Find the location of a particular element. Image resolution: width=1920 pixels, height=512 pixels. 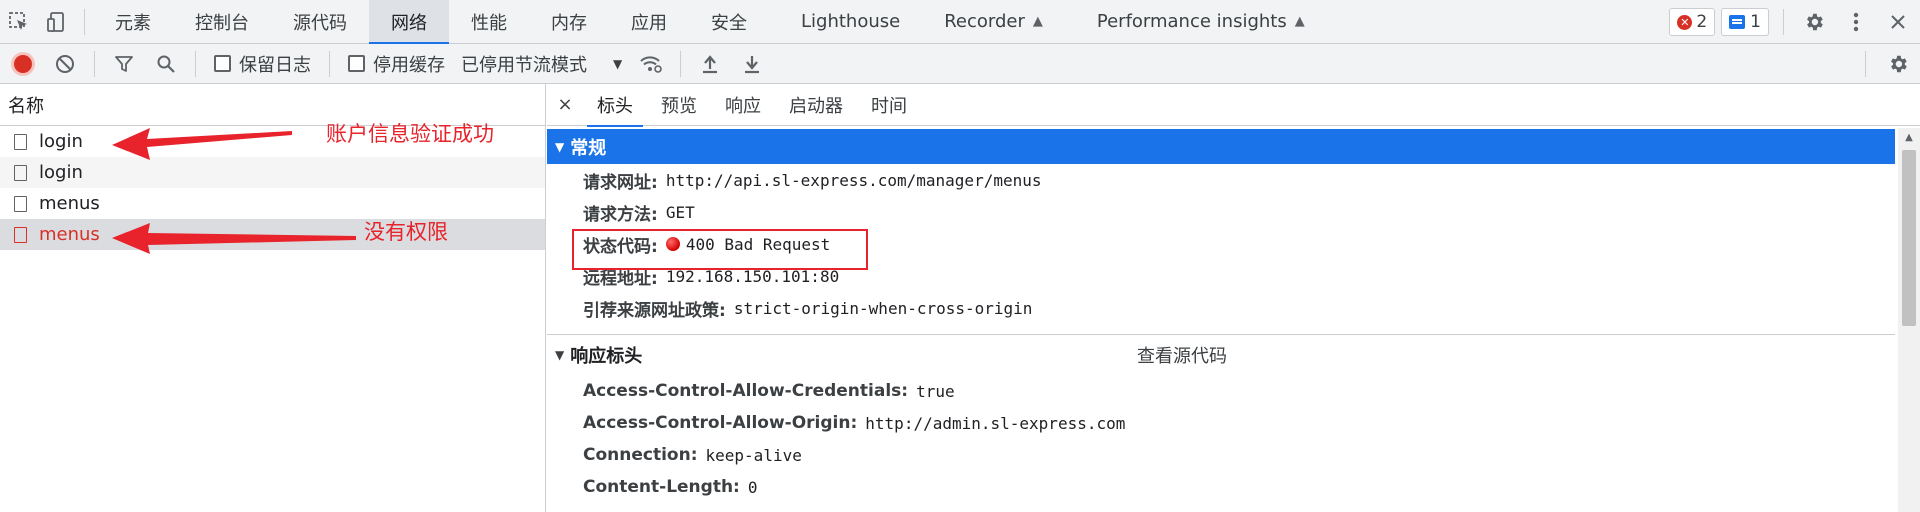

tab-performance: 性能 is located at coordinates (489, 22).